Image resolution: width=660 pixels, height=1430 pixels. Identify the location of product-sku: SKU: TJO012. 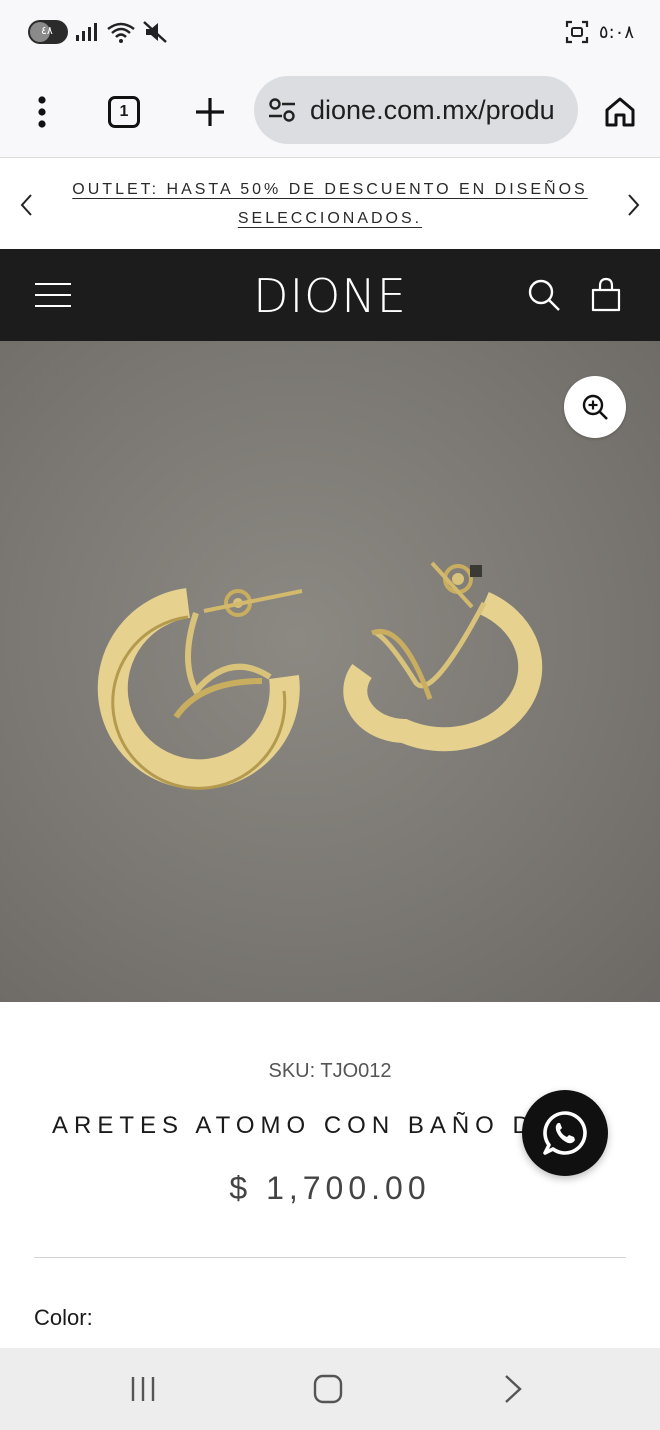
(330, 1071).